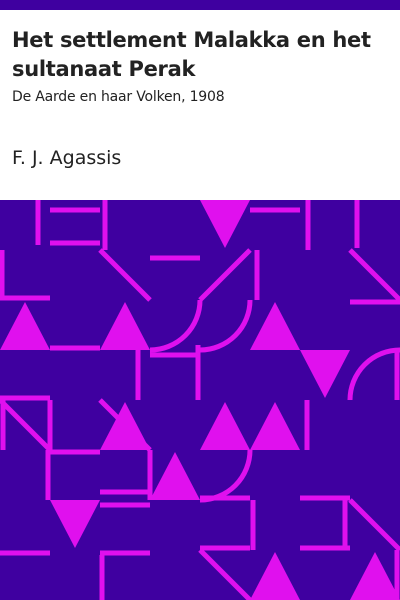  What do you see at coordinates (67, 158) in the screenshot?
I see `book-author: F. J. Agassis` at bounding box center [67, 158].